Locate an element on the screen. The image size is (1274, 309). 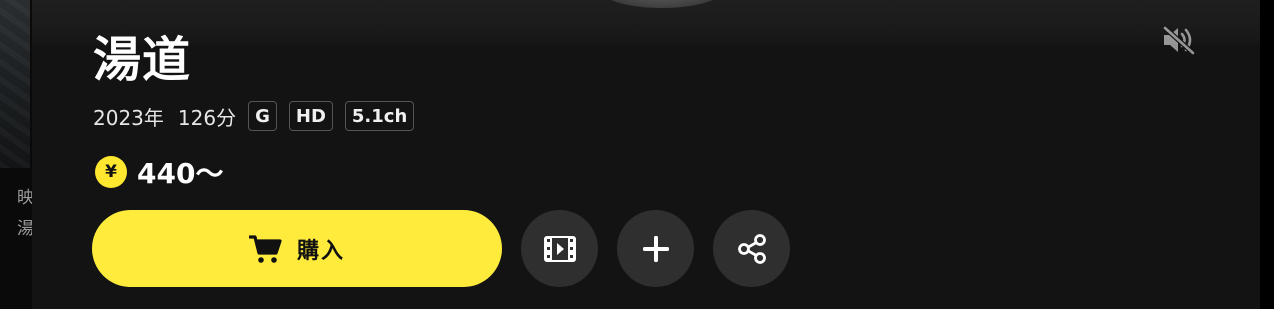
price-amount: 440〜 is located at coordinates (180, 173).